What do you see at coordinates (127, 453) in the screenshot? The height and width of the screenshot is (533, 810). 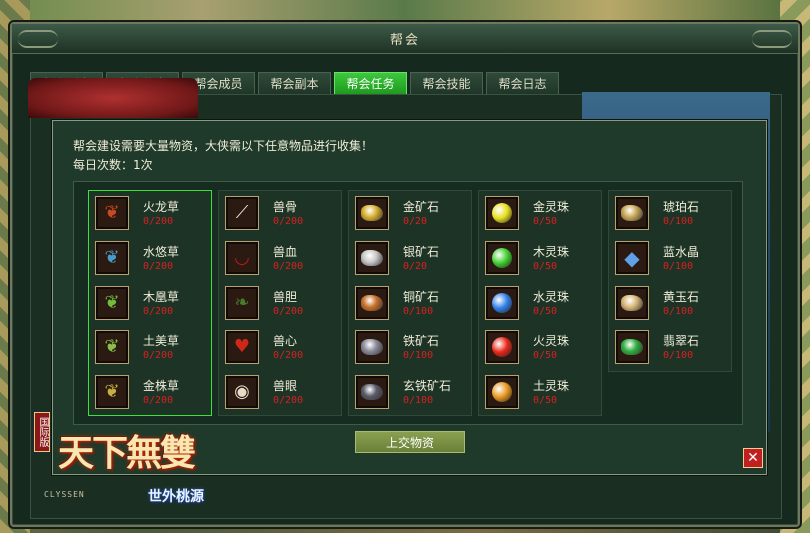 I see `logo-title: 天下無雙` at bounding box center [127, 453].